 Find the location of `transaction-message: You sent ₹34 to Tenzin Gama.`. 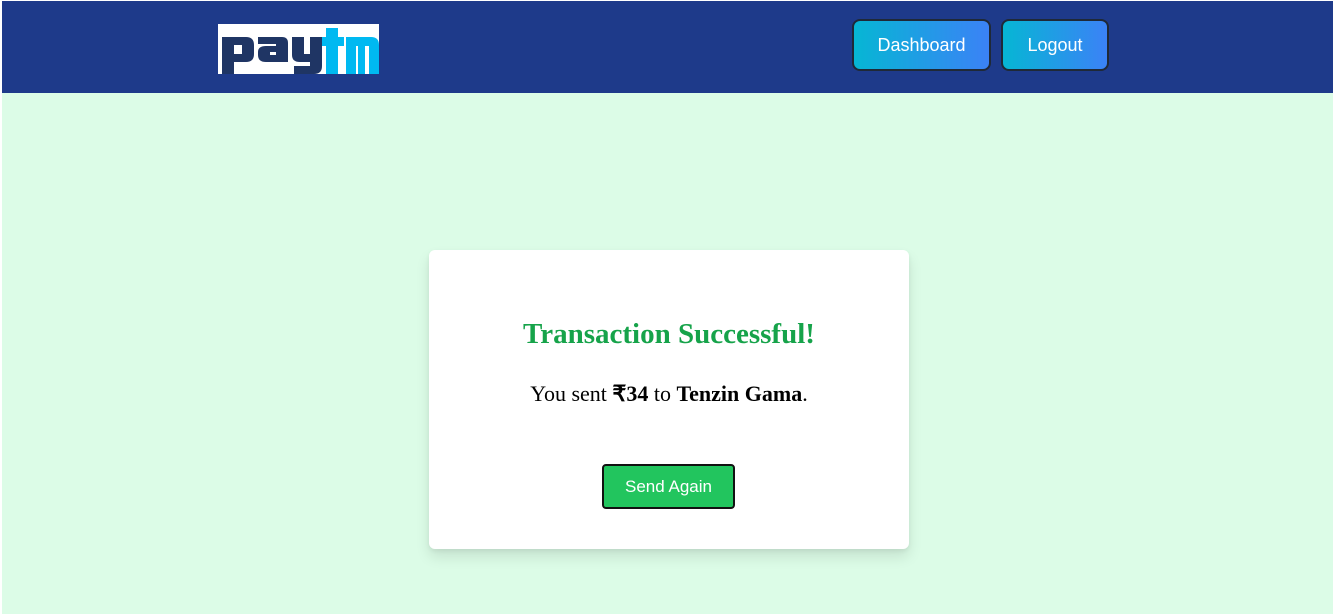

transaction-message: You sent ₹34 to Tenzin Gama. is located at coordinates (669, 394).